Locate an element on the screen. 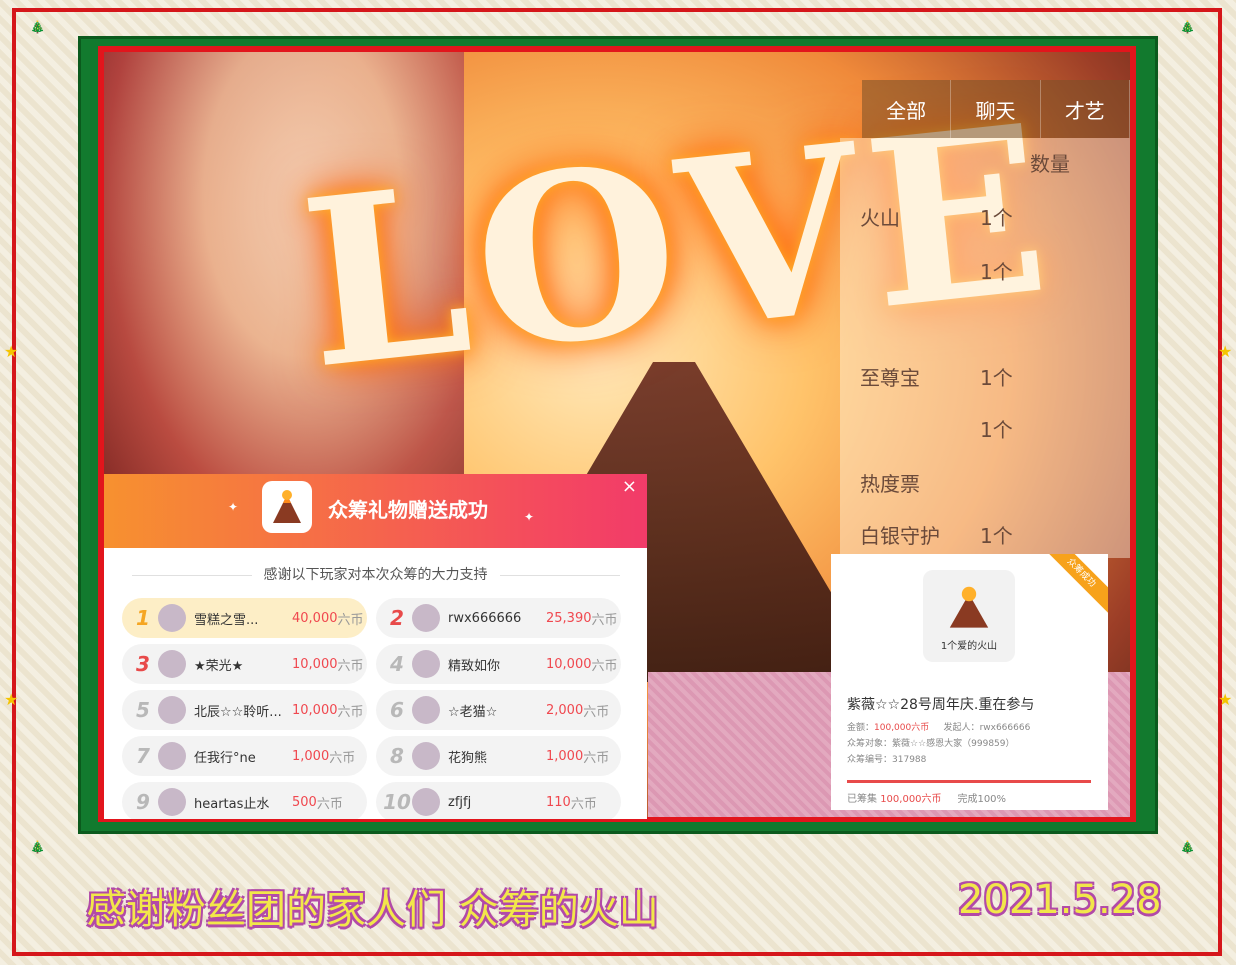  popup-header: ✦ ✦ 众筹礼物赠送成功 × is located at coordinates (375, 511).